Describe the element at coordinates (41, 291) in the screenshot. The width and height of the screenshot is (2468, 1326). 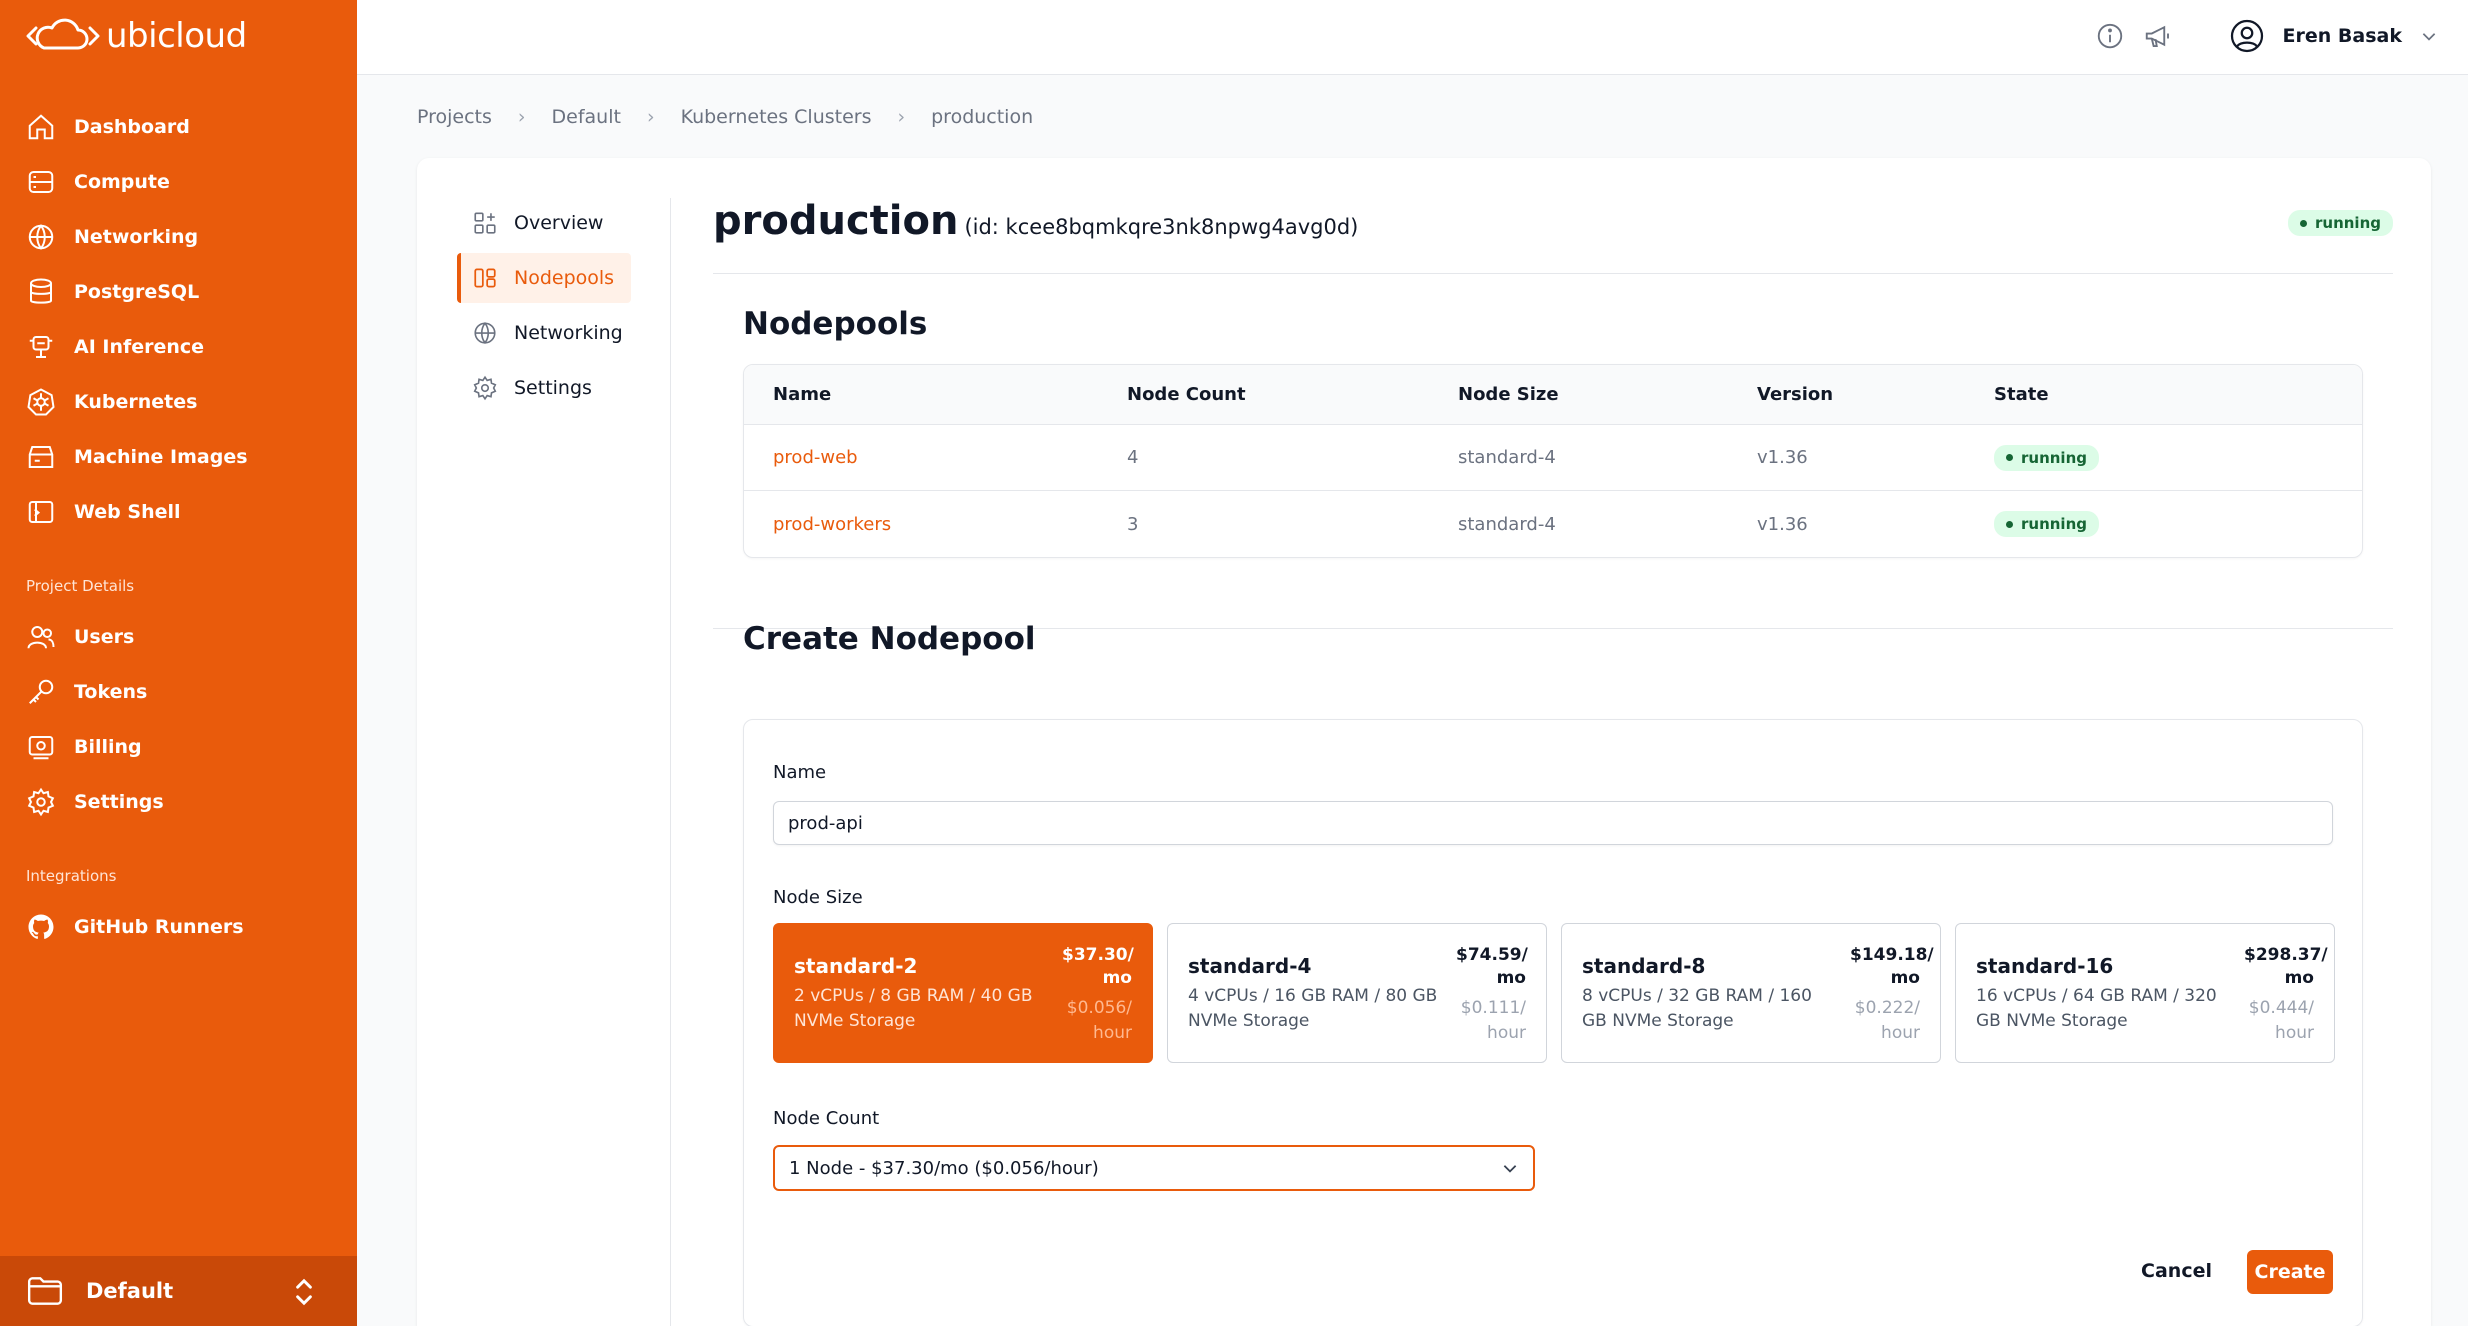
I see `database-icon` at that location.